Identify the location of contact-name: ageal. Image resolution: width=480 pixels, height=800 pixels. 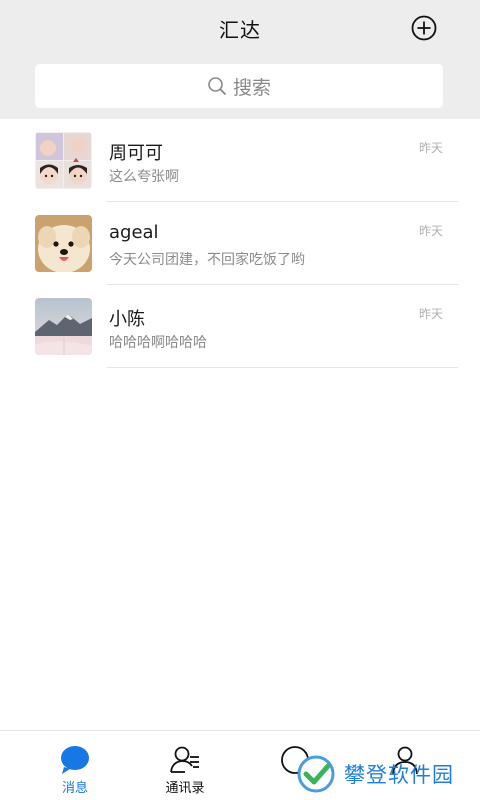
(134, 232).